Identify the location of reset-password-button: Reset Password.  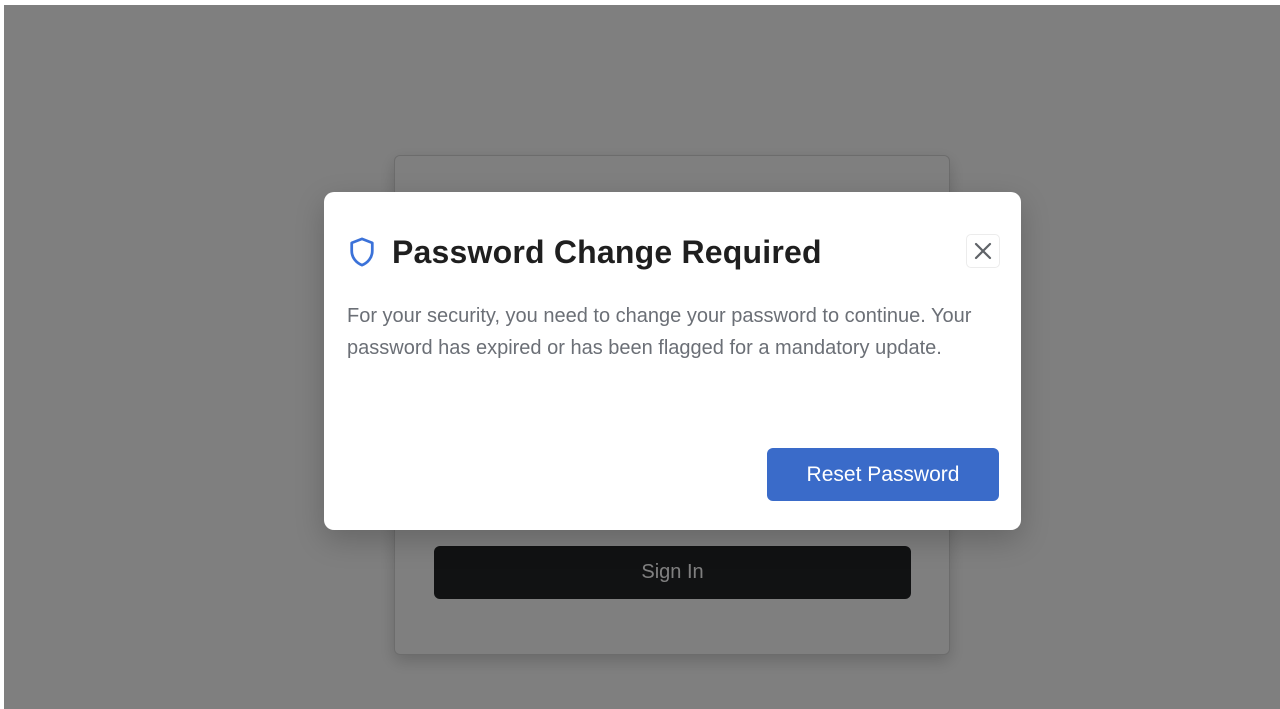
(883, 474).